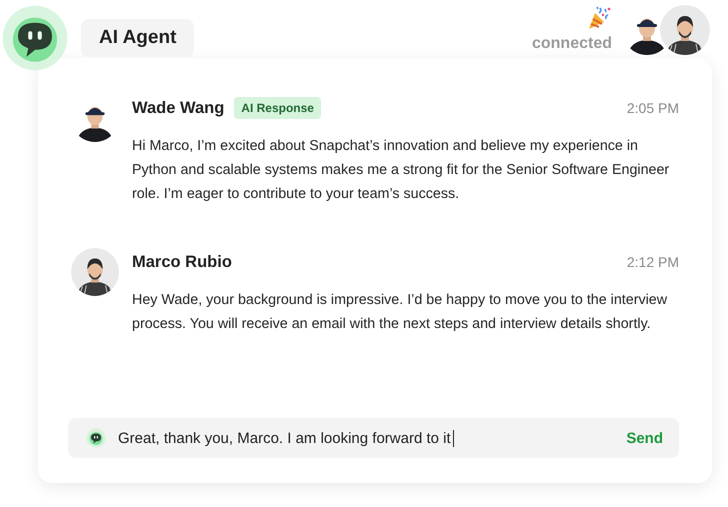 The image size is (728, 507). I want to click on ai-response-tag: AI Response, so click(277, 108).